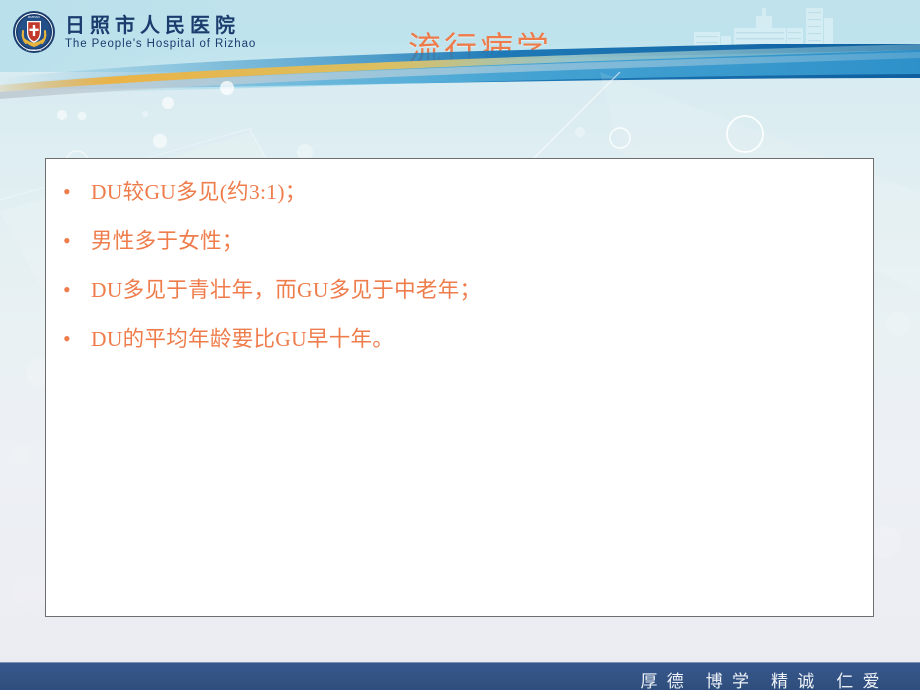 This screenshot has width=920, height=690. Describe the element at coordinates (761, 681) in the screenshot. I see `footer-motto-text: 厚 德 博 学 精 诚 仁 爱` at that location.